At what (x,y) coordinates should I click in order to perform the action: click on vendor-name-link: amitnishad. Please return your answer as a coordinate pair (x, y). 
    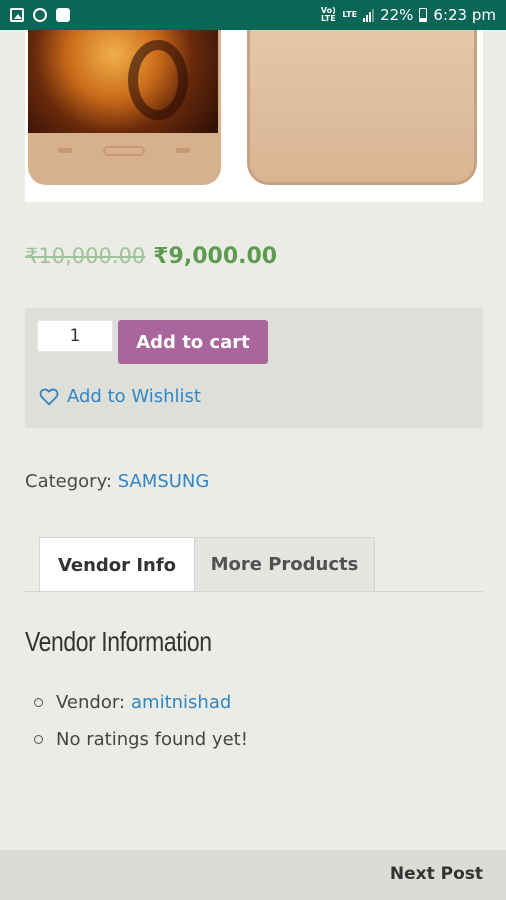
    Looking at the image, I should click on (181, 702).